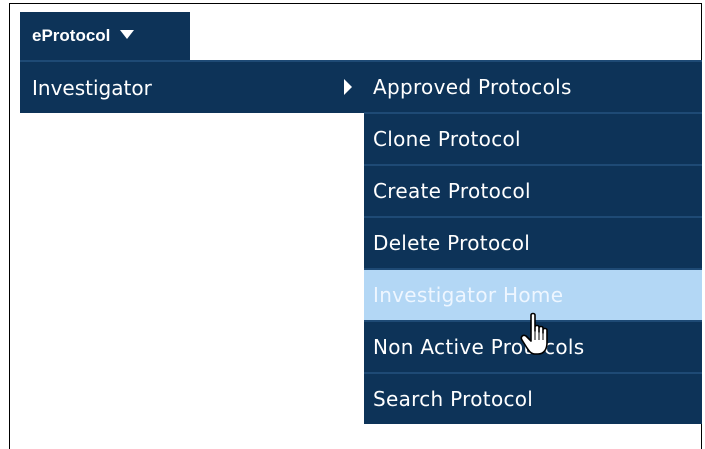 This screenshot has width=705, height=449. Describe the element at coordinates (92, 87) in the screenshot. I see `menu-item-investigator-label: Investigator` at that location.